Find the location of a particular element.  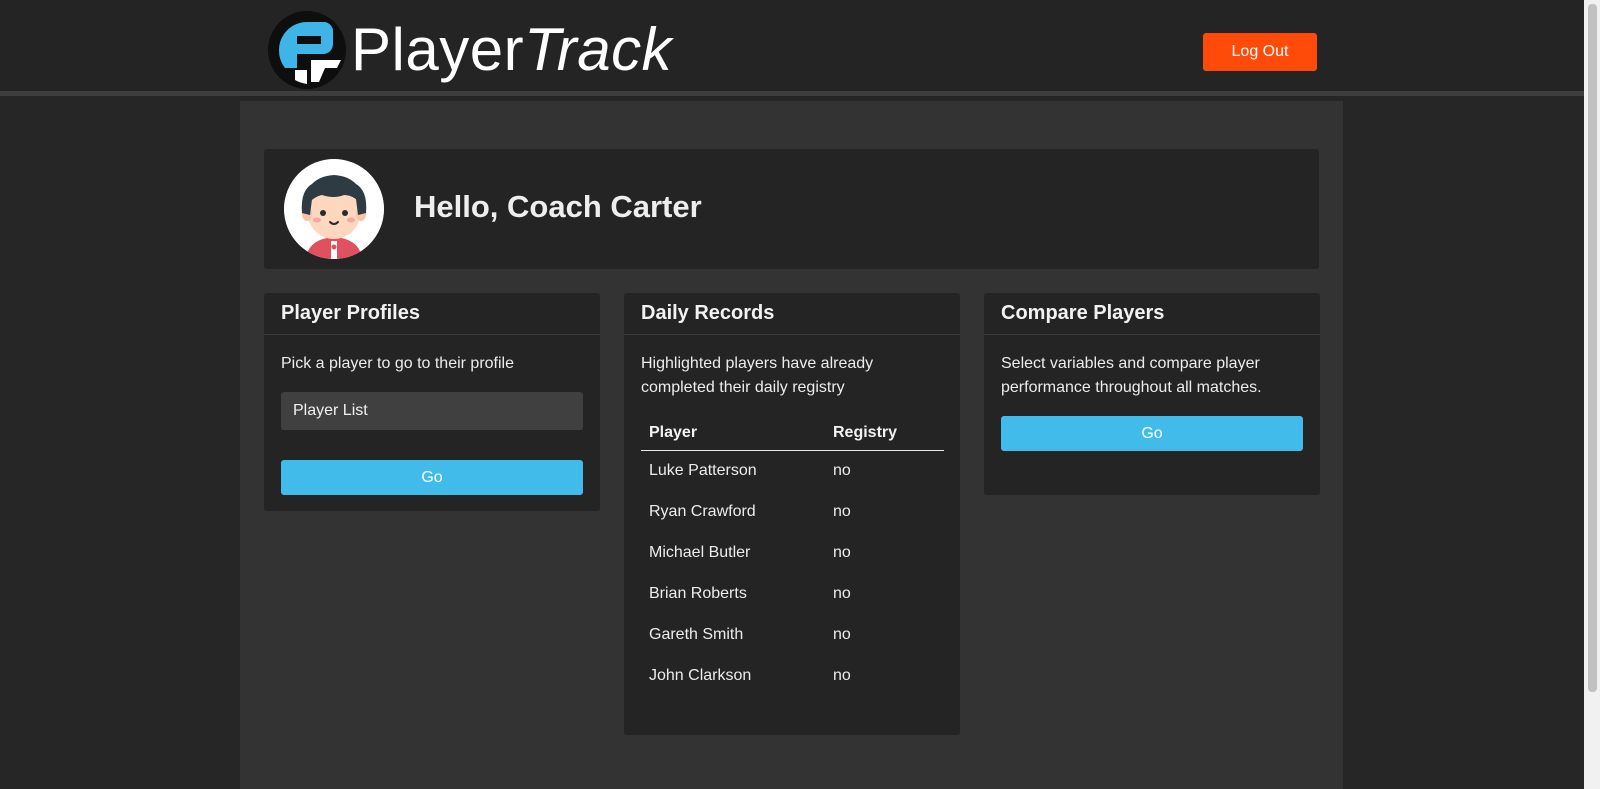

table-row: Brian Roberts no is located at coordinates (792, 593).